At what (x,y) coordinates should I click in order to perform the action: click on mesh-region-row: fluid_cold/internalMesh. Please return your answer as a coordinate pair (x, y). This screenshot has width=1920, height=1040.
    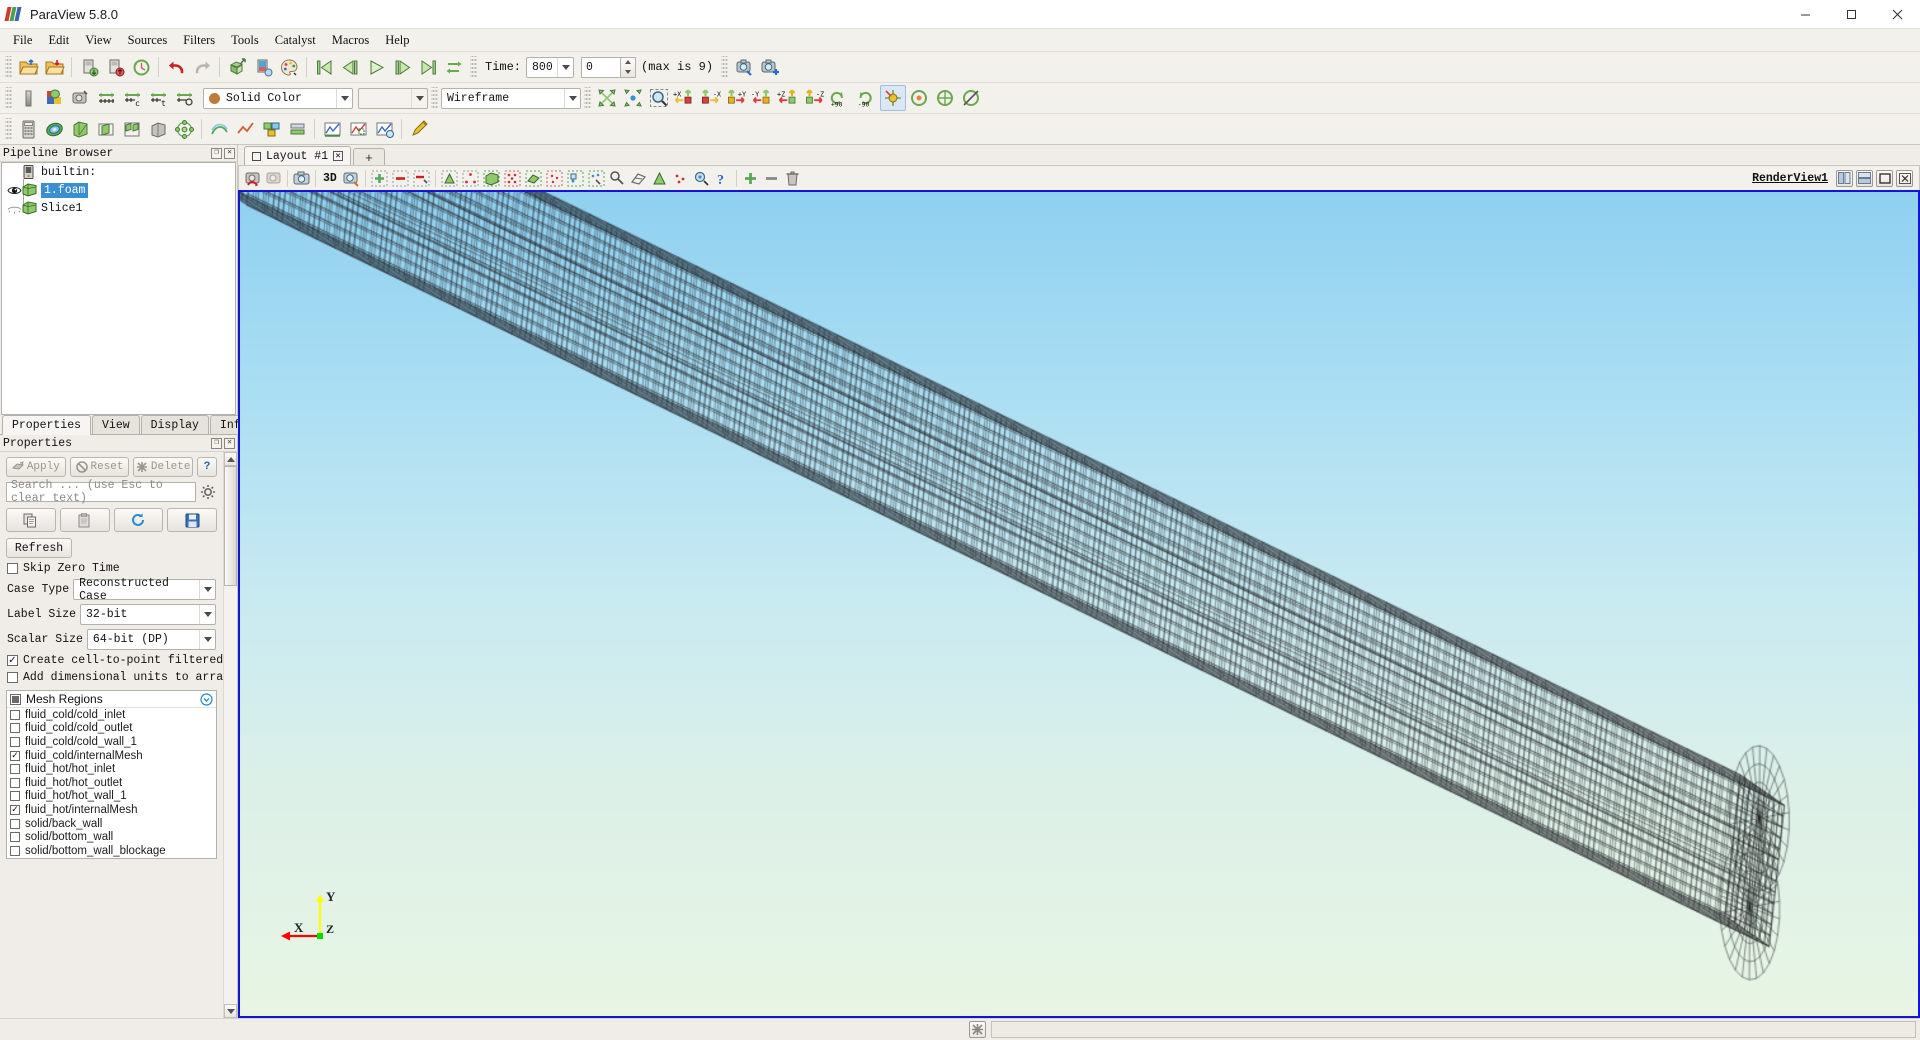
    Looking at the image, I should click on (111, 756).